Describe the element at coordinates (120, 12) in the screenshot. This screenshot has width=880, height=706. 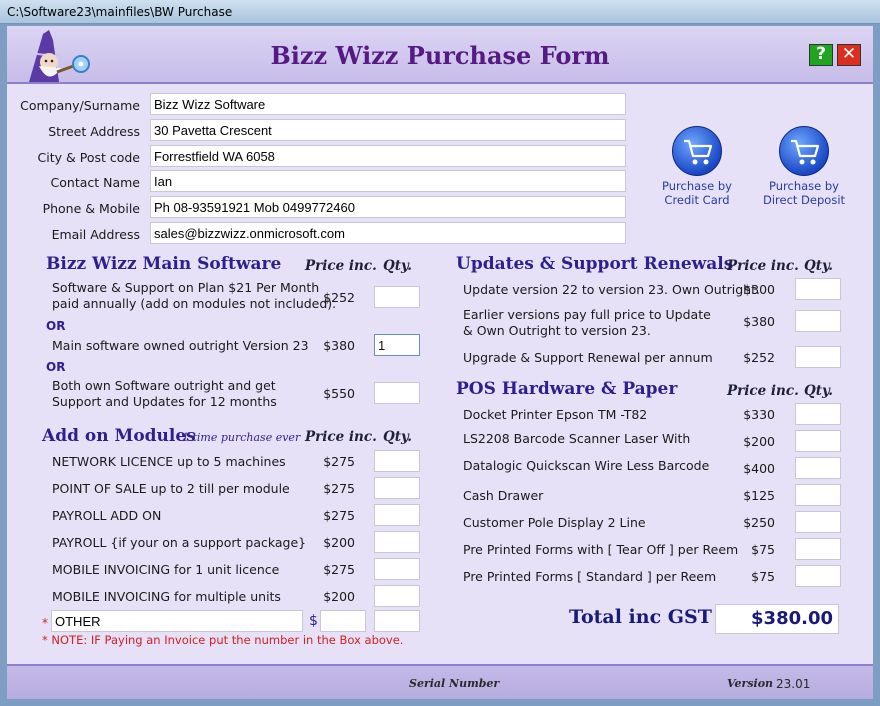
I see `window-title: C:\Software23\mainfiles\BW Purchase` at that location.